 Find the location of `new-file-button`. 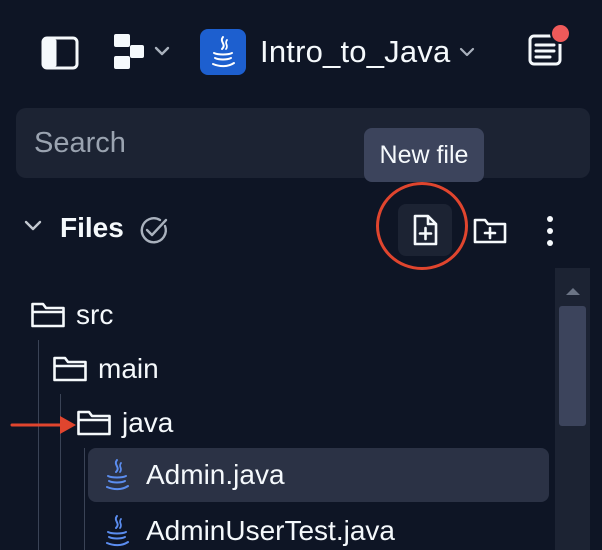

new-file-button is located at coordinates (425, 230).